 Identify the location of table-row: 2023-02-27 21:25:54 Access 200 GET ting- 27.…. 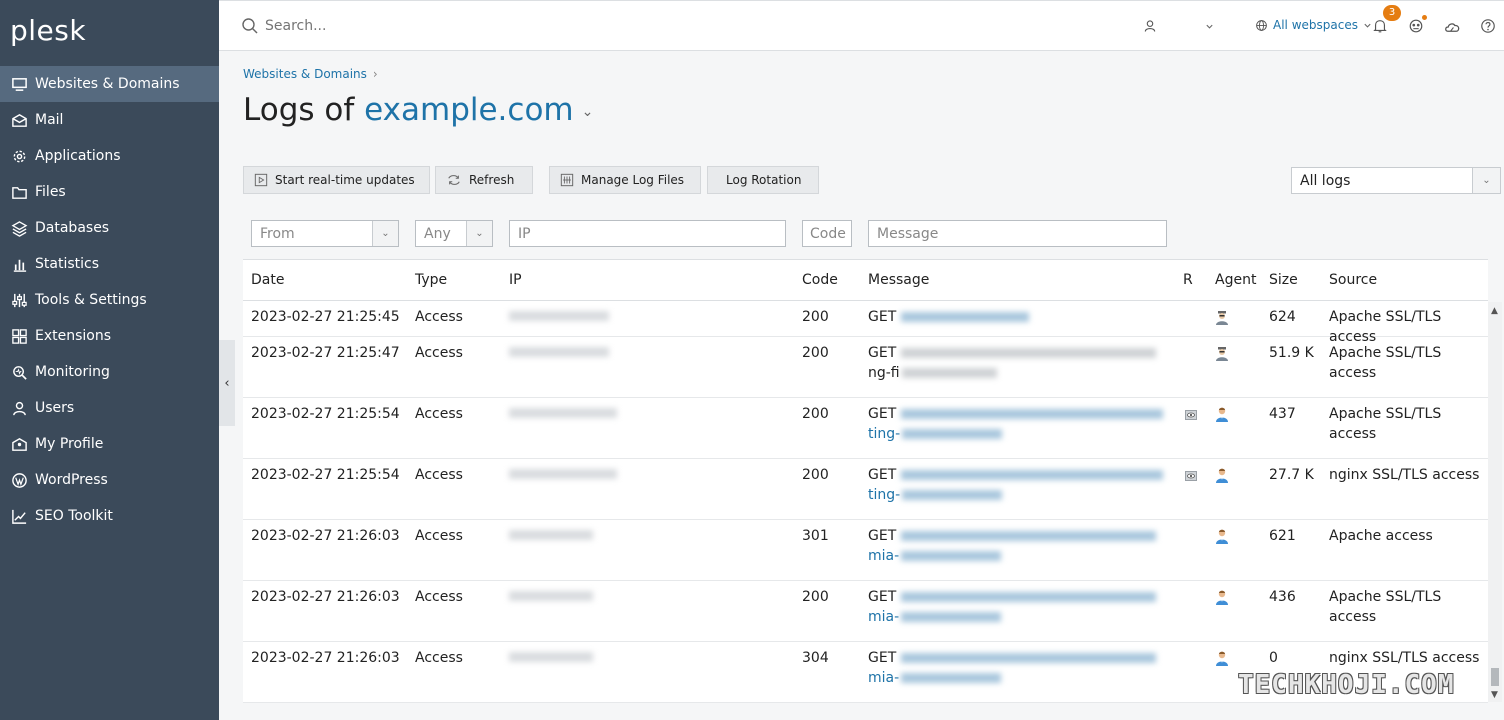
(865, 489).